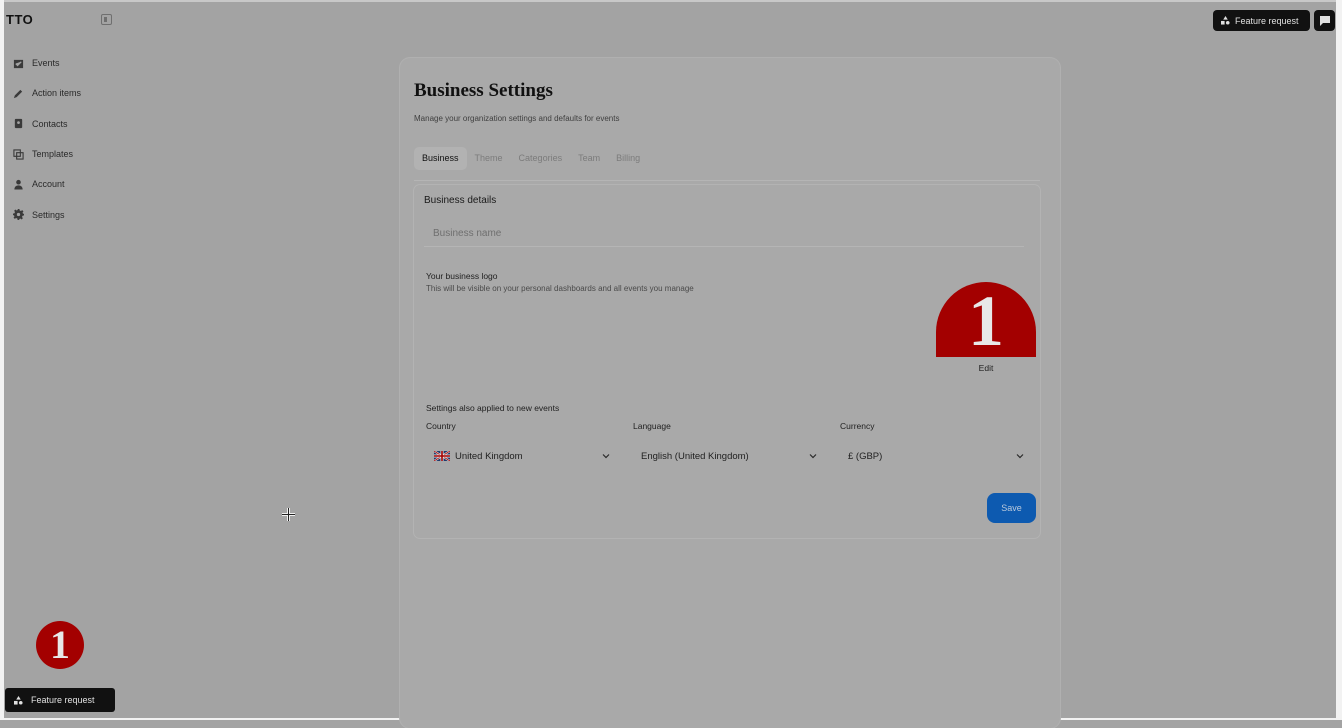 The image size is (1342, 728). I want to click on chat-button, so click(1324, 20).